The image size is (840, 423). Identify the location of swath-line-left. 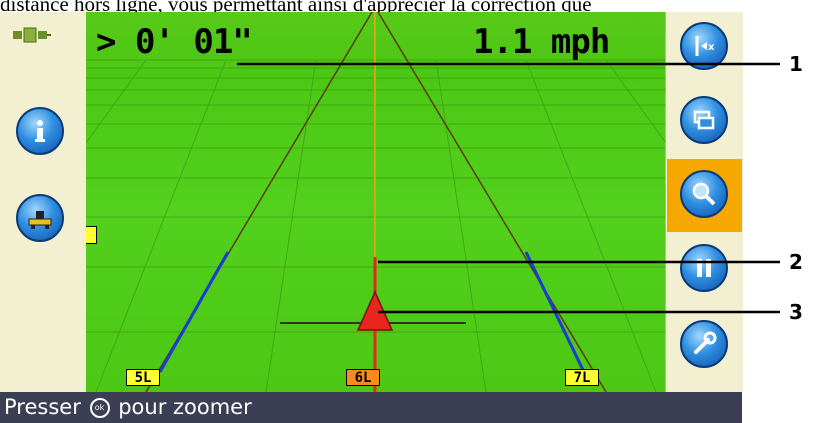
(194, 312).